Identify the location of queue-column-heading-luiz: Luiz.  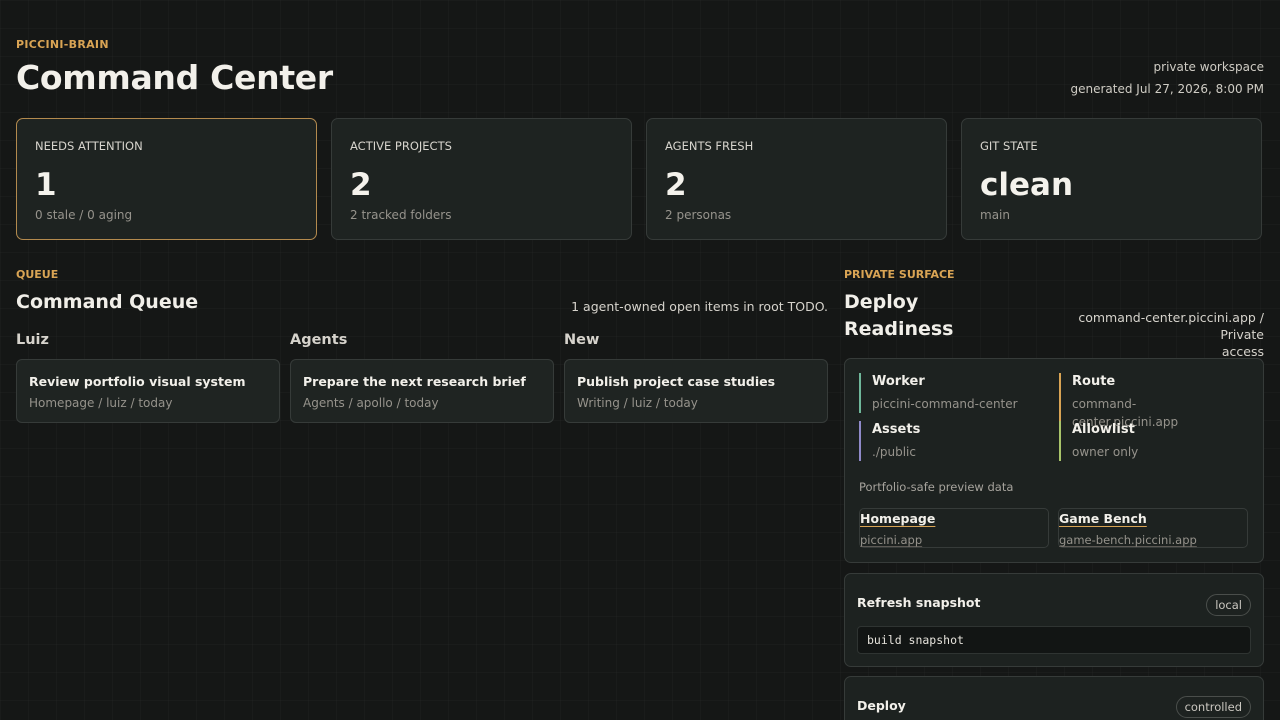
(32, 340).